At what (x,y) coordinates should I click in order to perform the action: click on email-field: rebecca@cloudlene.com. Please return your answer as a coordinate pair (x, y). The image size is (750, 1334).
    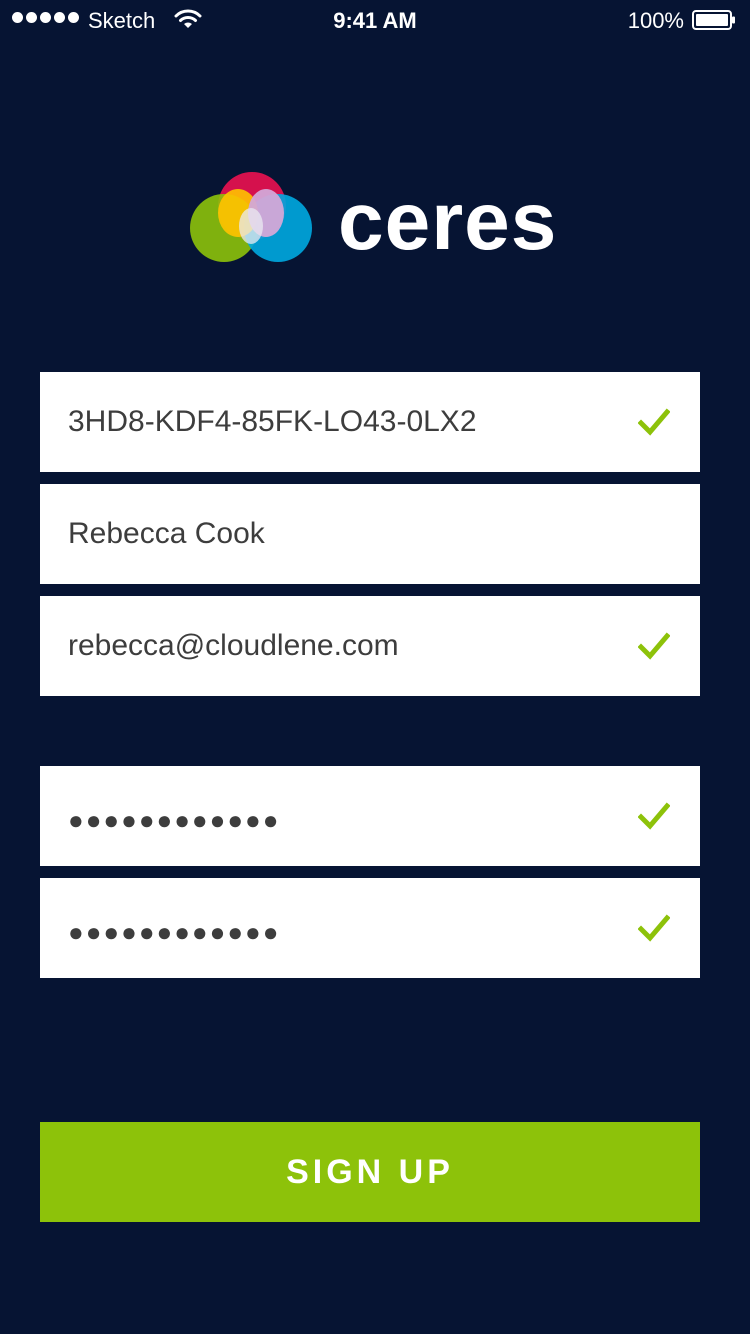
    Looking at the image, I should click on (370, 646).